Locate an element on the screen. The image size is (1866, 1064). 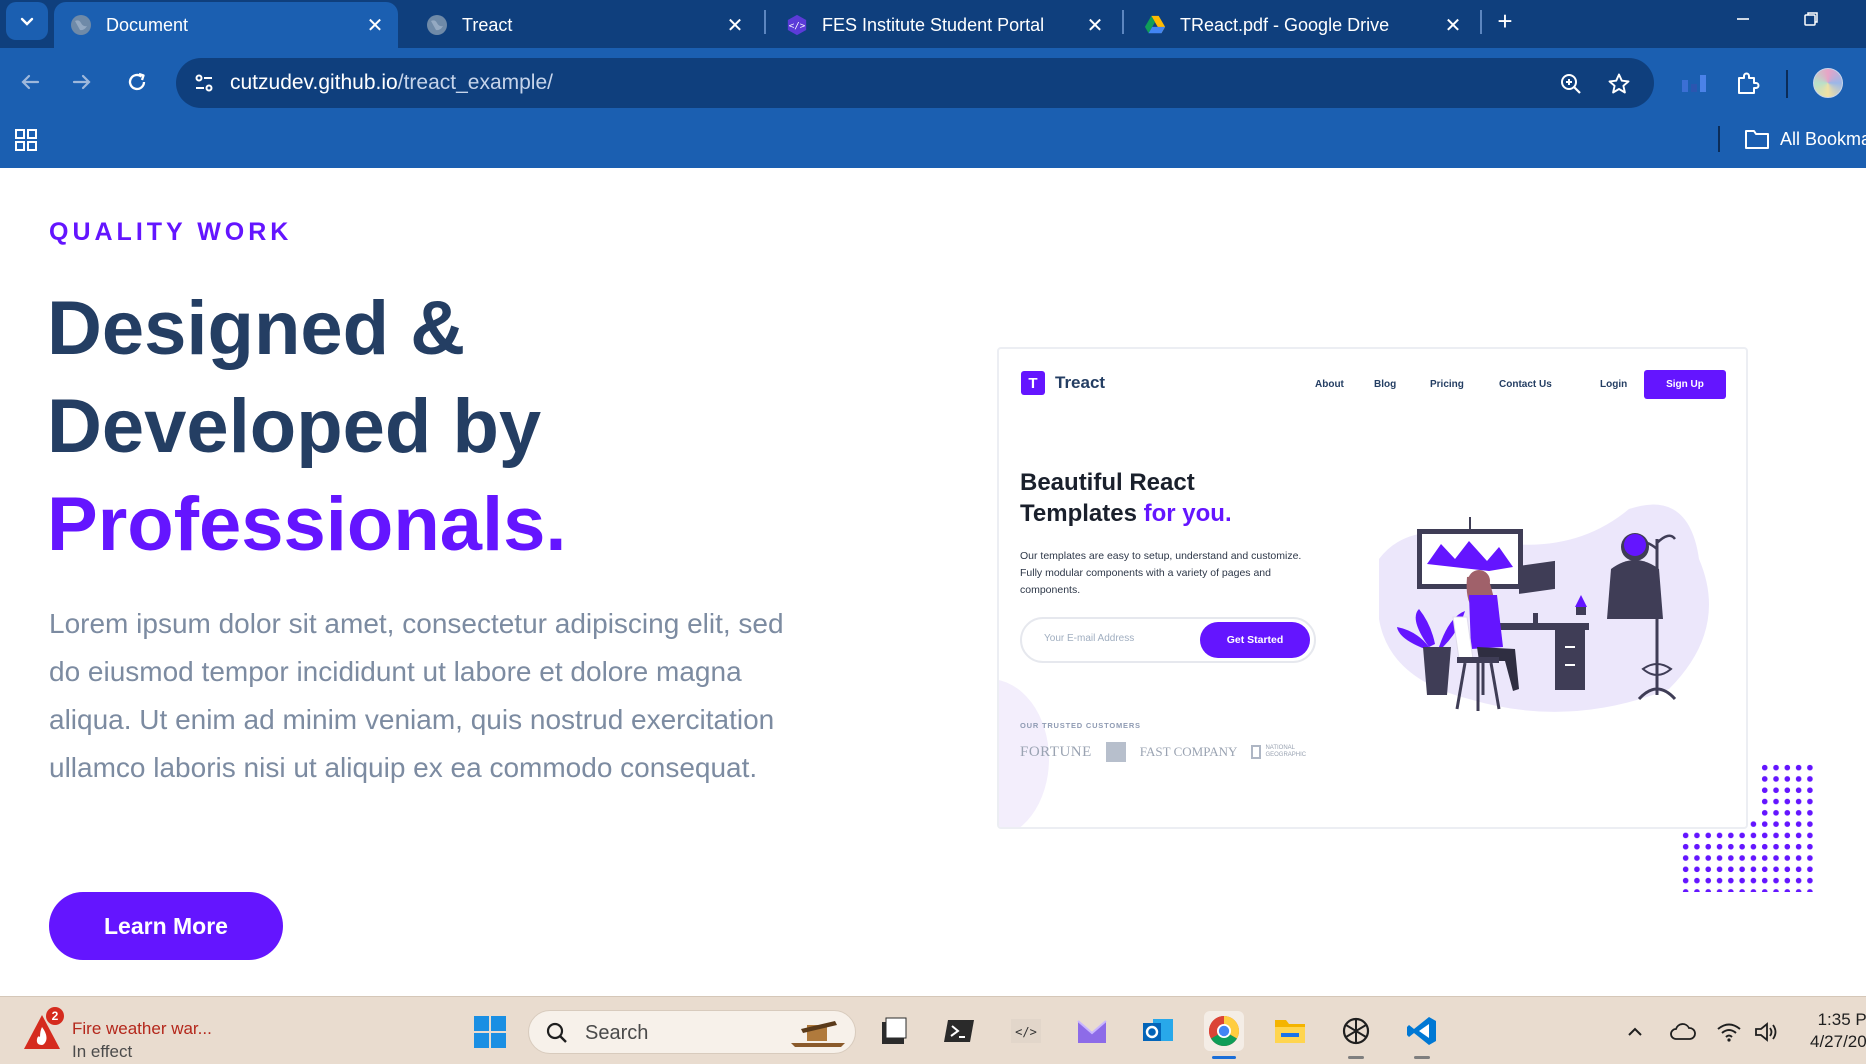
network-tray is located at coordinates (1729, 1032).